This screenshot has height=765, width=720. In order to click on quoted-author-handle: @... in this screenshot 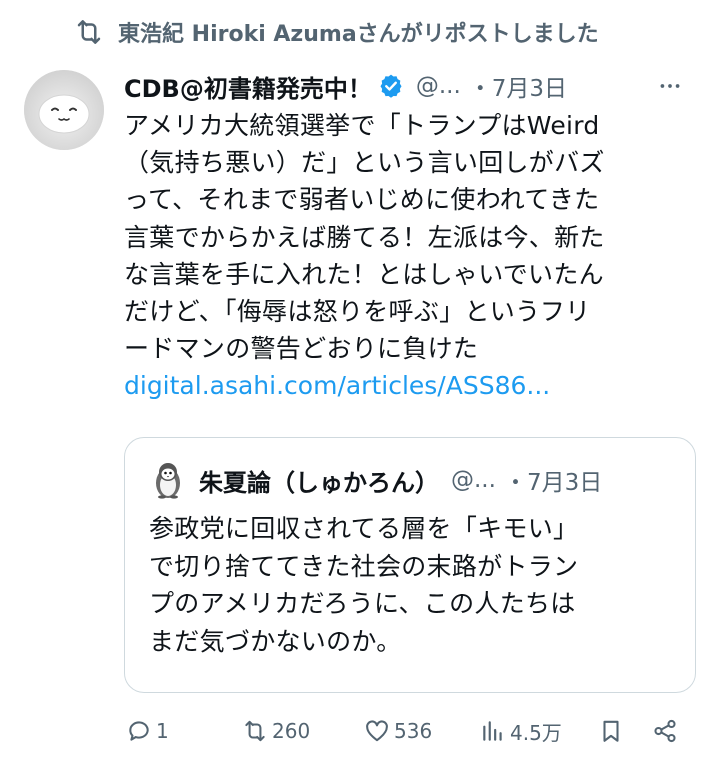, I will do `click(473, 480)`.